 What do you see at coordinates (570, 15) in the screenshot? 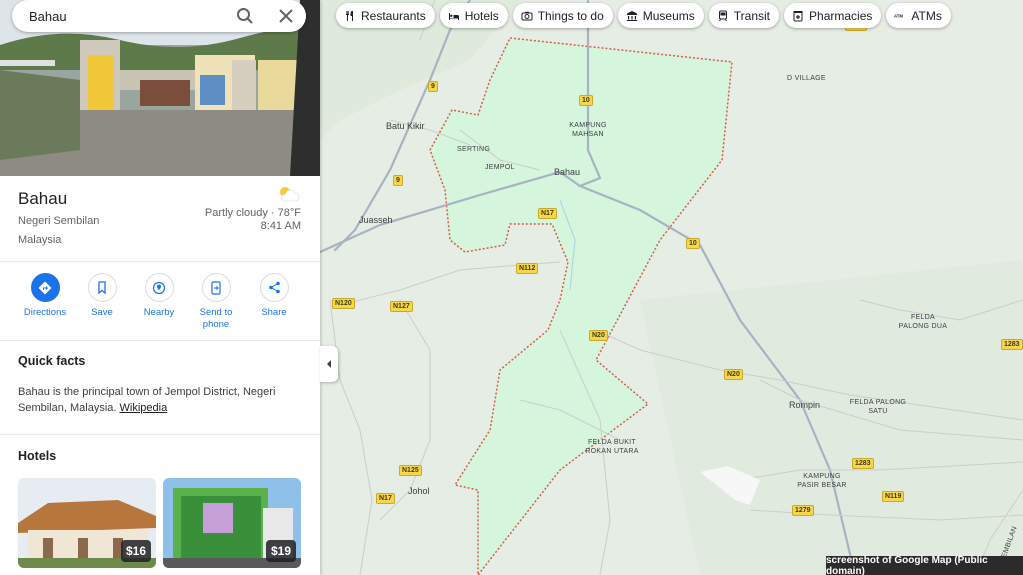
I see `chip-label: Things to do` at bounding box center [570, 15].